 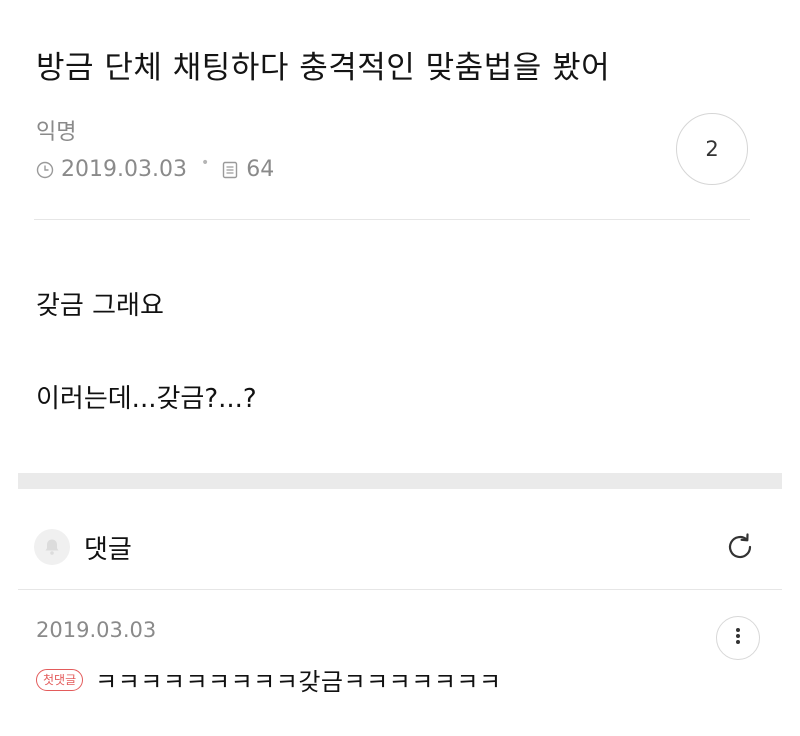 I want to click on section-separator-band, so click(x=400, y=481).